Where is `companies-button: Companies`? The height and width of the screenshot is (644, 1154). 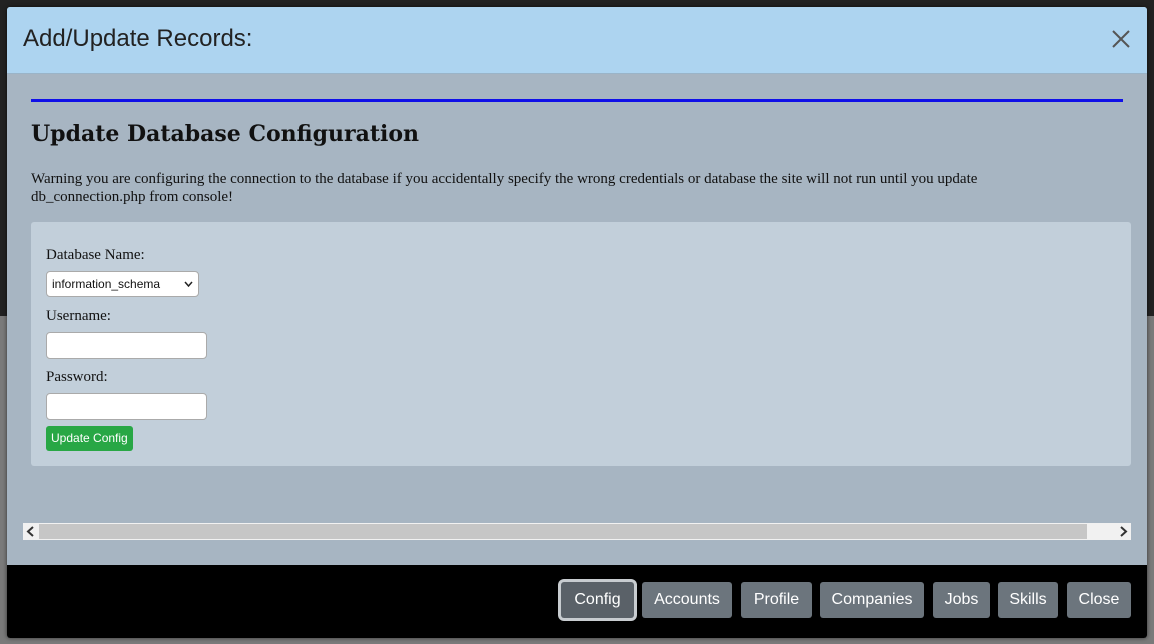 companies-button: Companies is located at coordinates (872, 600).